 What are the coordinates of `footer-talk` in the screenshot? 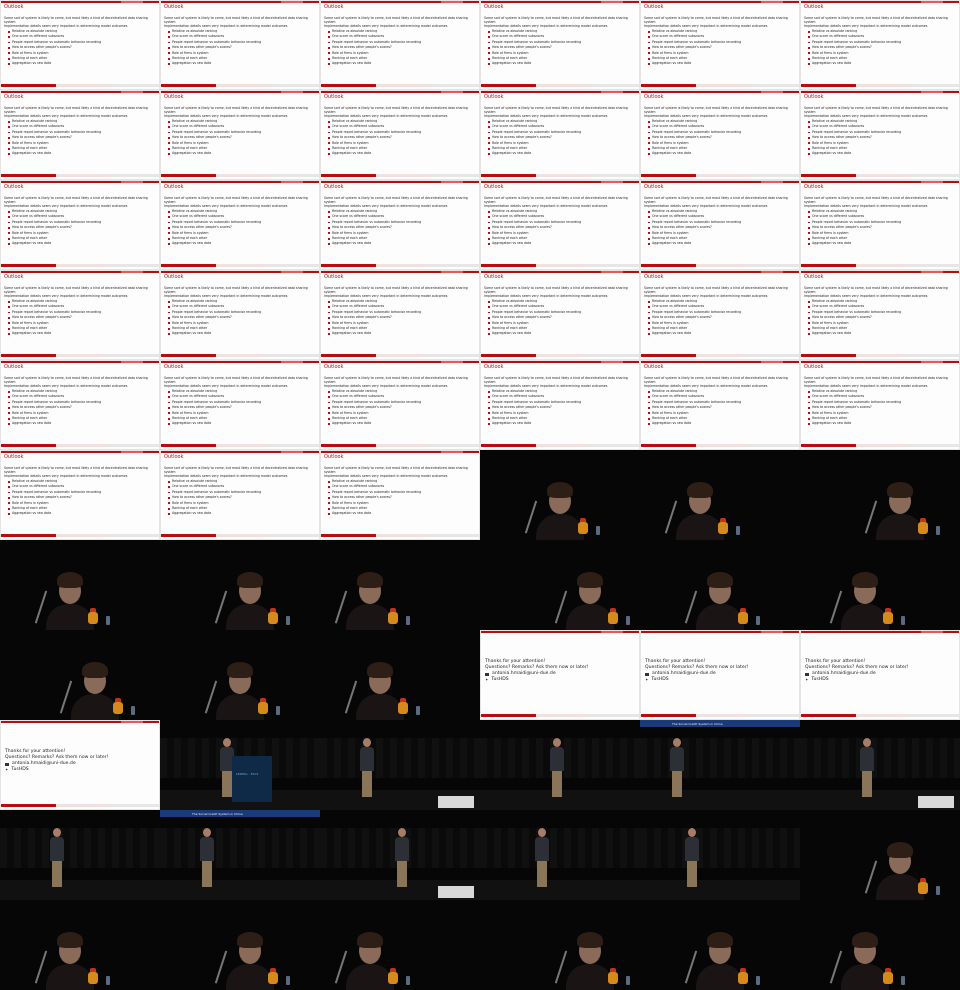 It's located at (82, 805).